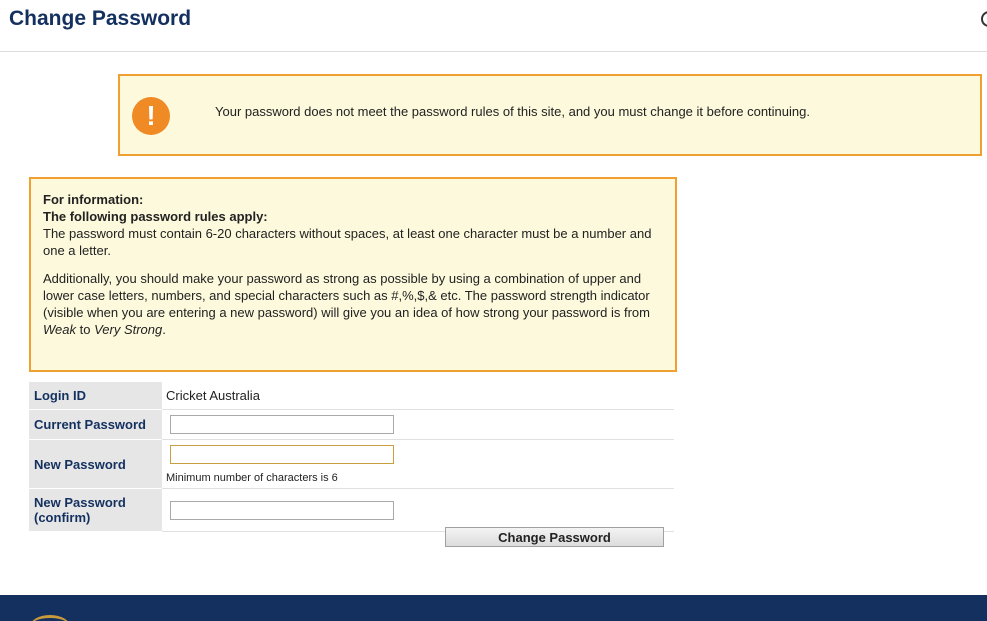 This screenshot has height=621, width=987. Describe the element at coordinates (493, 608) in the screenshot. I see `footer` at that location.